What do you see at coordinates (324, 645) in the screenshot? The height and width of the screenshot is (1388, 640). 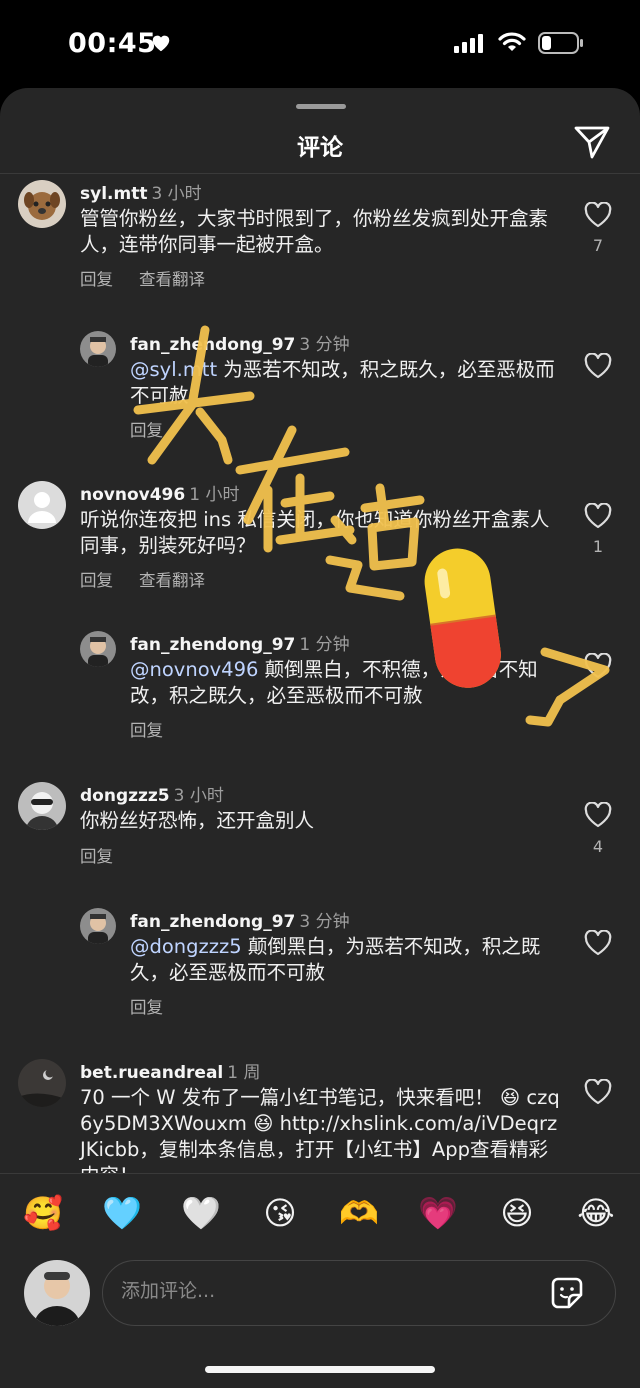 I see `comment-time: 1 分钟` at bounding box center [324, 645].